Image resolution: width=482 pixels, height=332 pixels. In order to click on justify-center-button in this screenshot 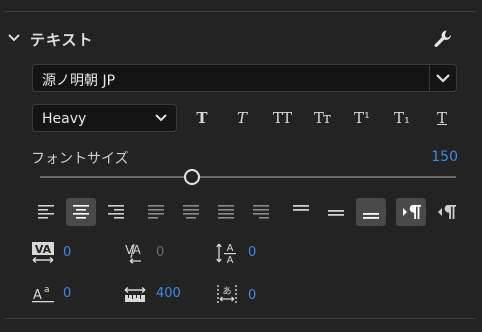, I will do `click(191, 212)`.